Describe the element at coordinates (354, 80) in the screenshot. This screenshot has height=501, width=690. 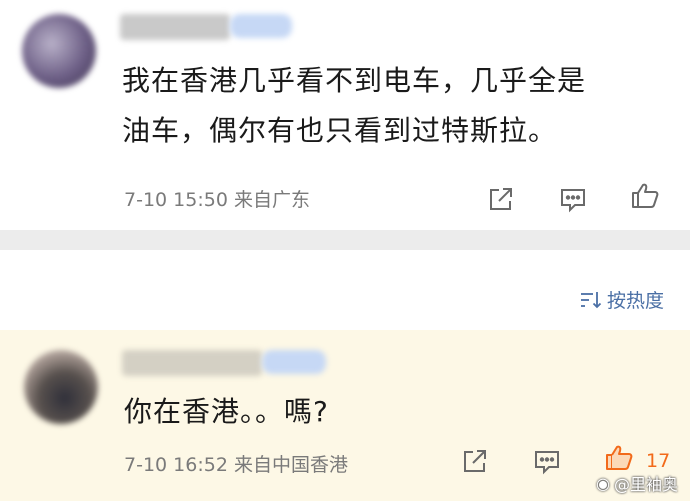
I see `comment-text-line: 我在香港几乎看不到电车，几乎全是` at that location.